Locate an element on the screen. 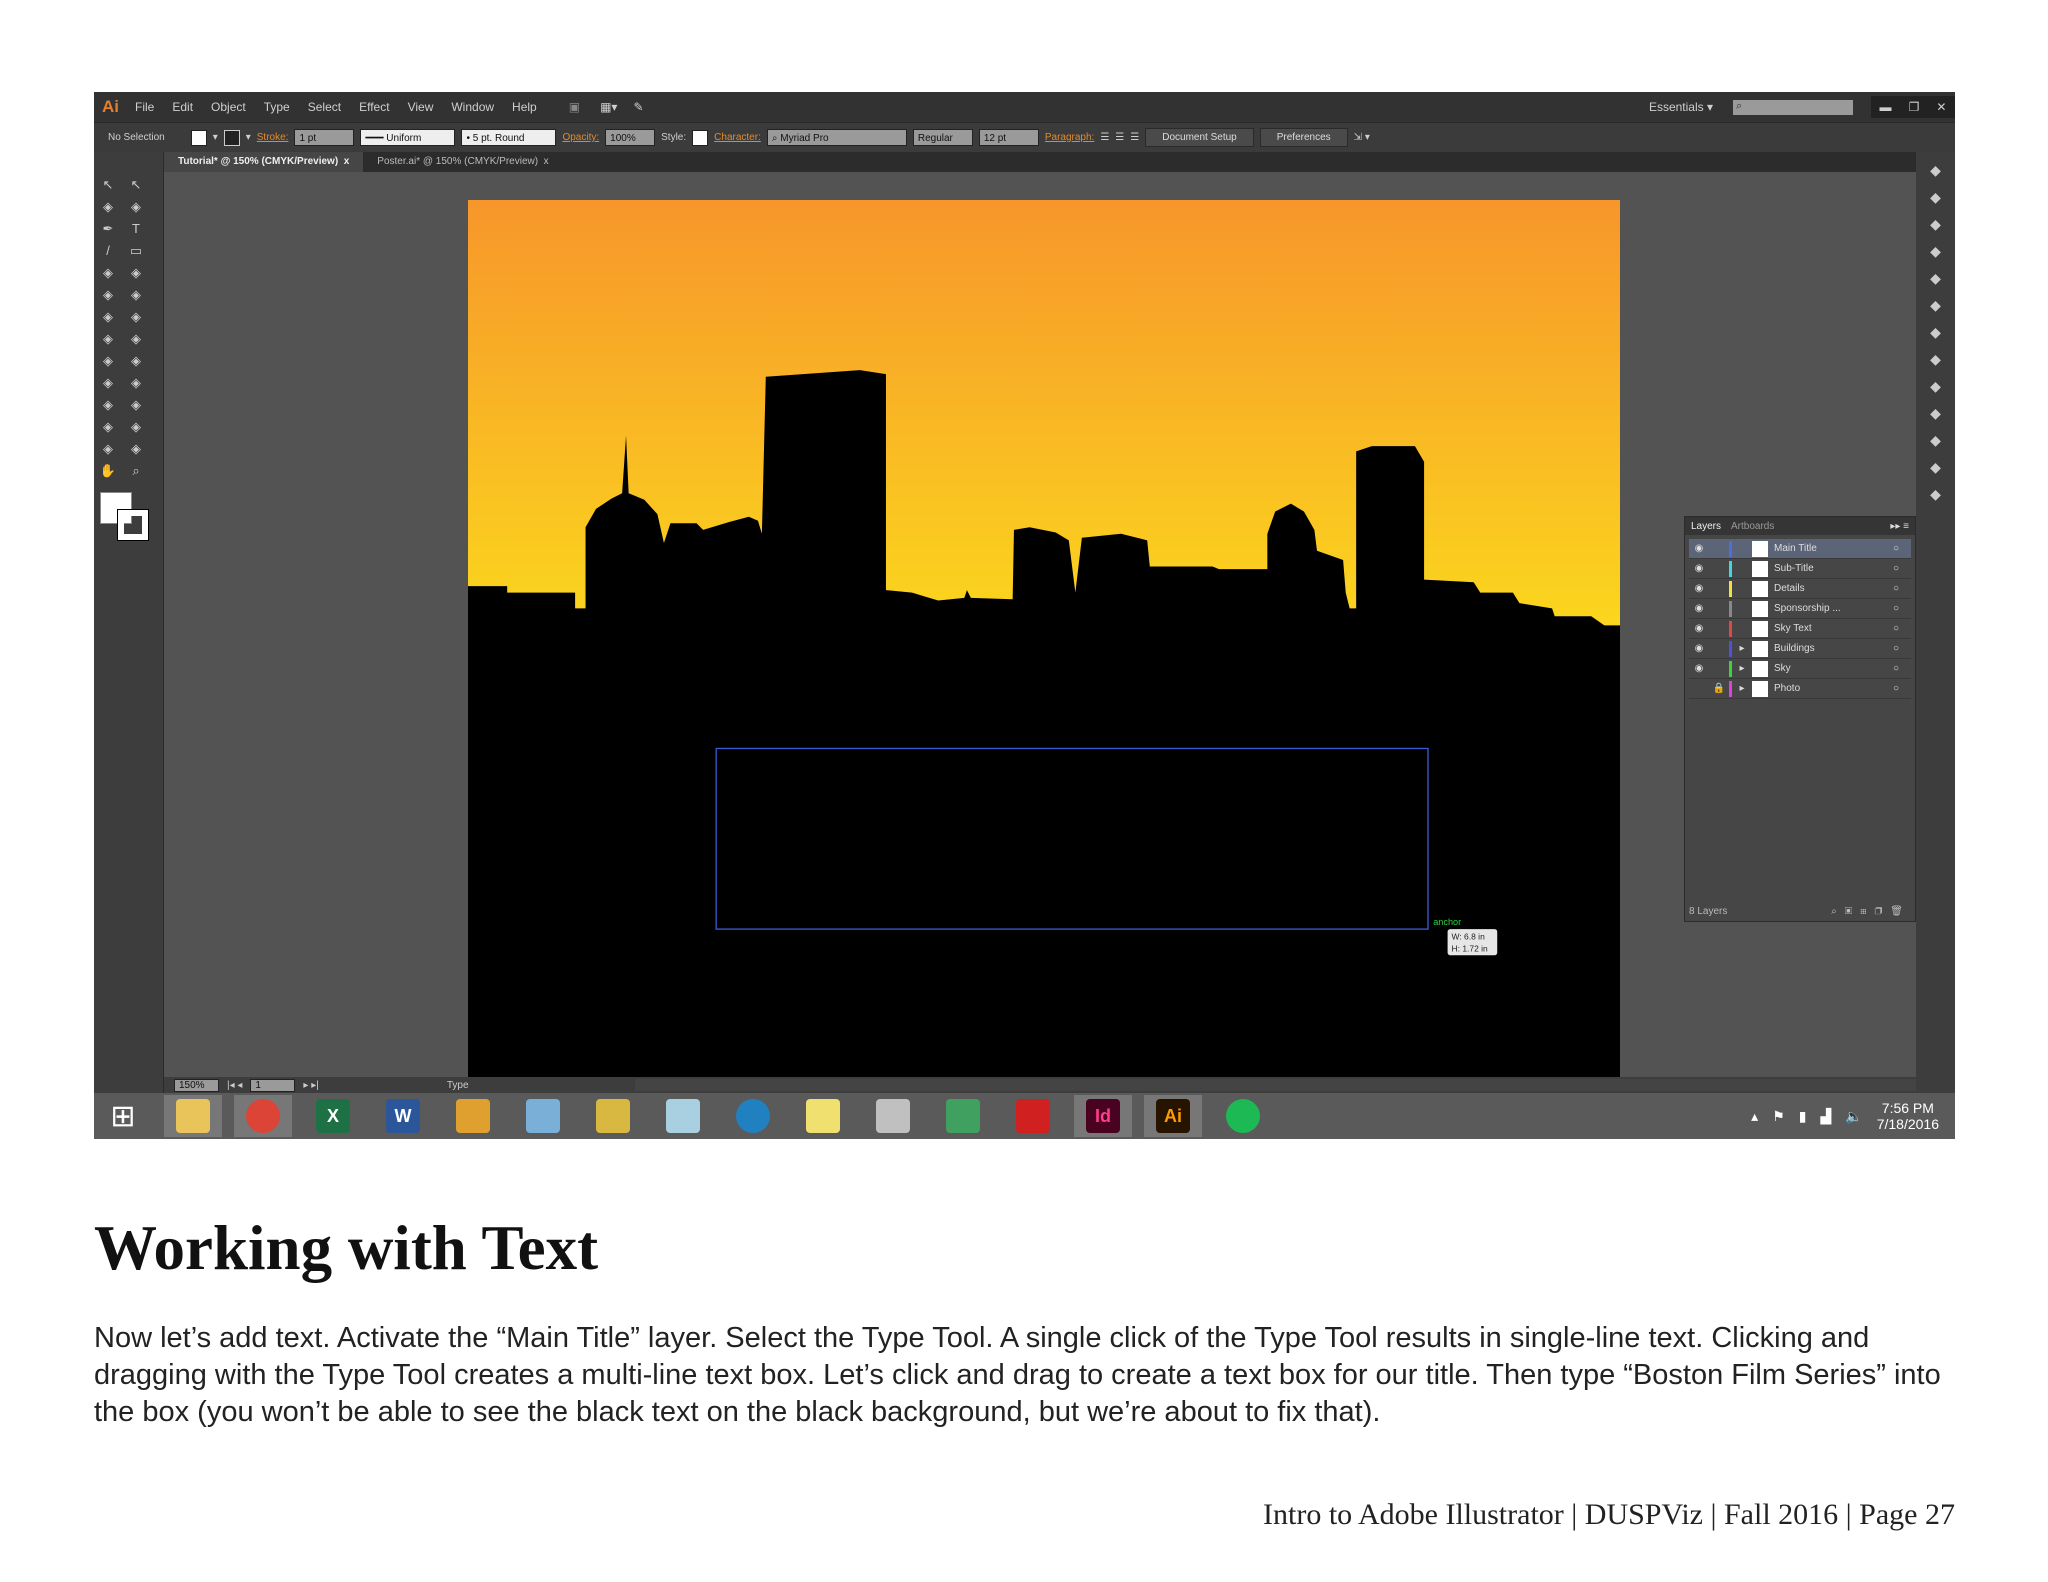 The image size is (2048, 1582). volume-icon: 🔈 is located at coordinates (1853, 1116).